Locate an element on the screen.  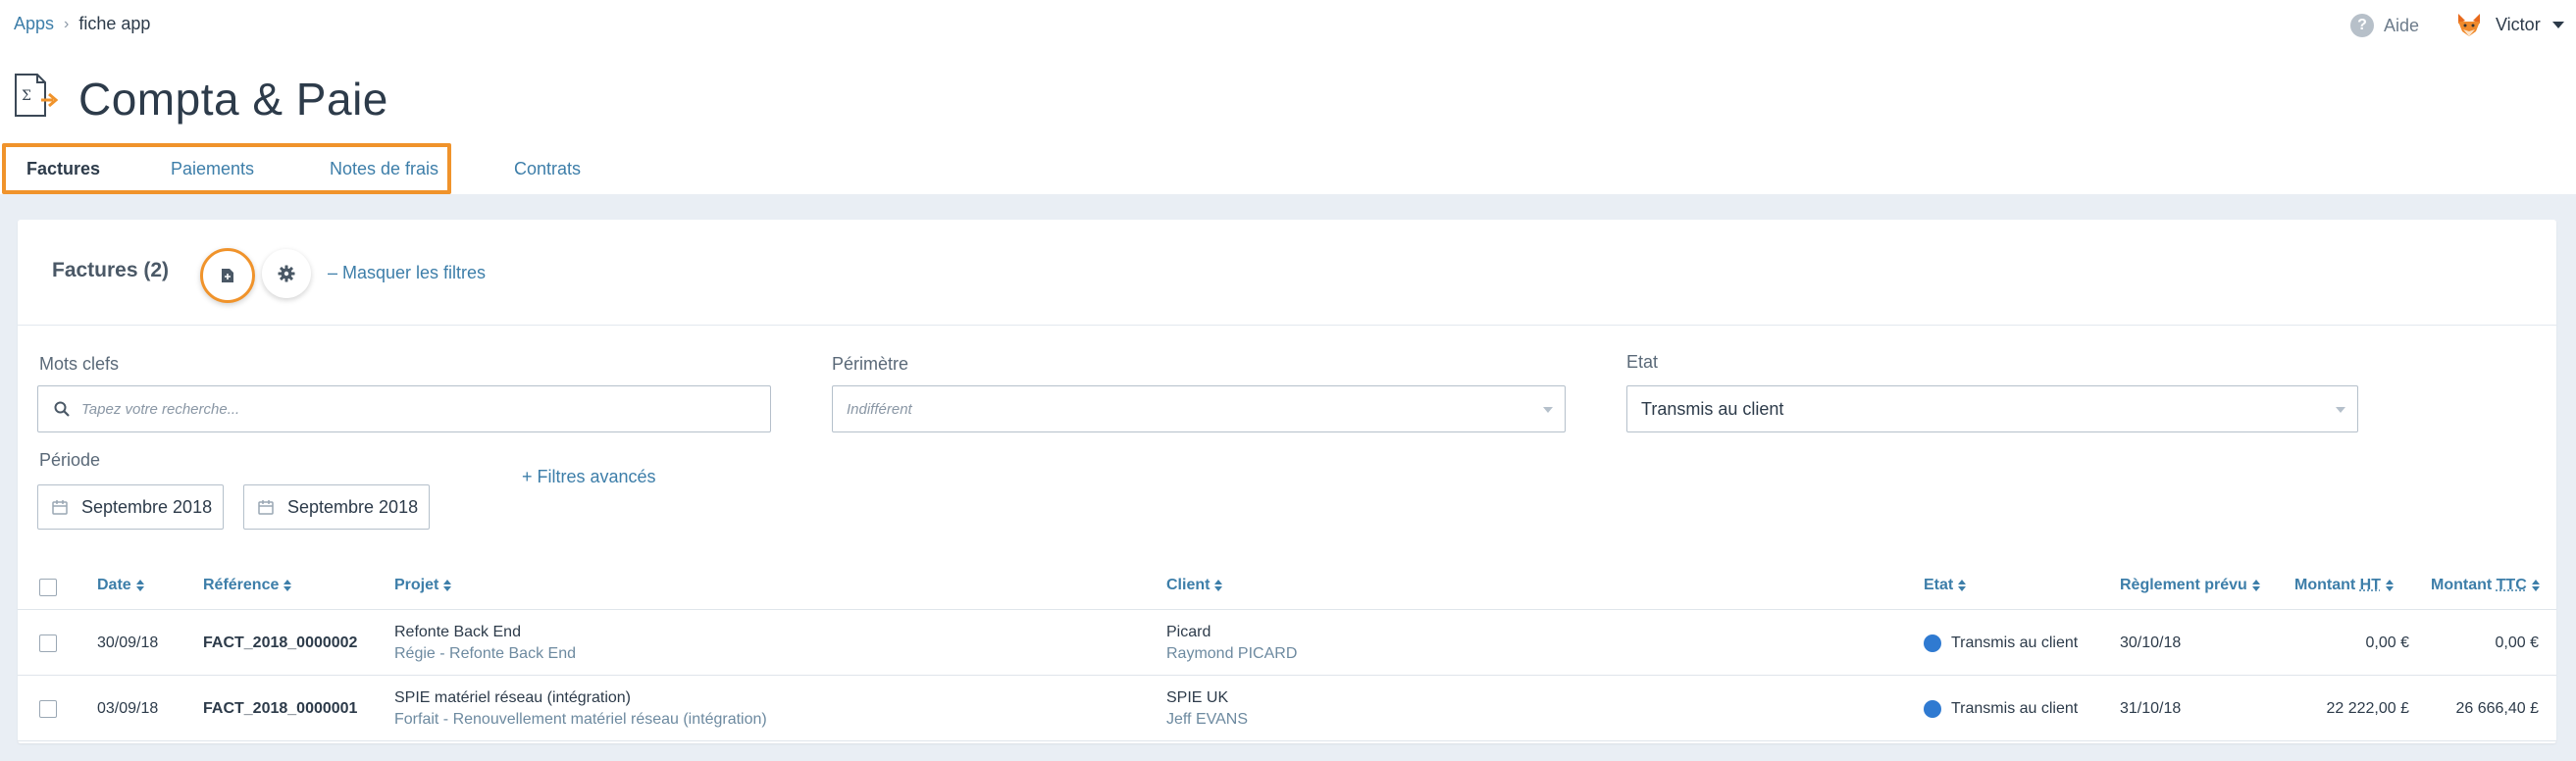
period-start-value: Septembre 2018 is located at coordinates (147, 506).